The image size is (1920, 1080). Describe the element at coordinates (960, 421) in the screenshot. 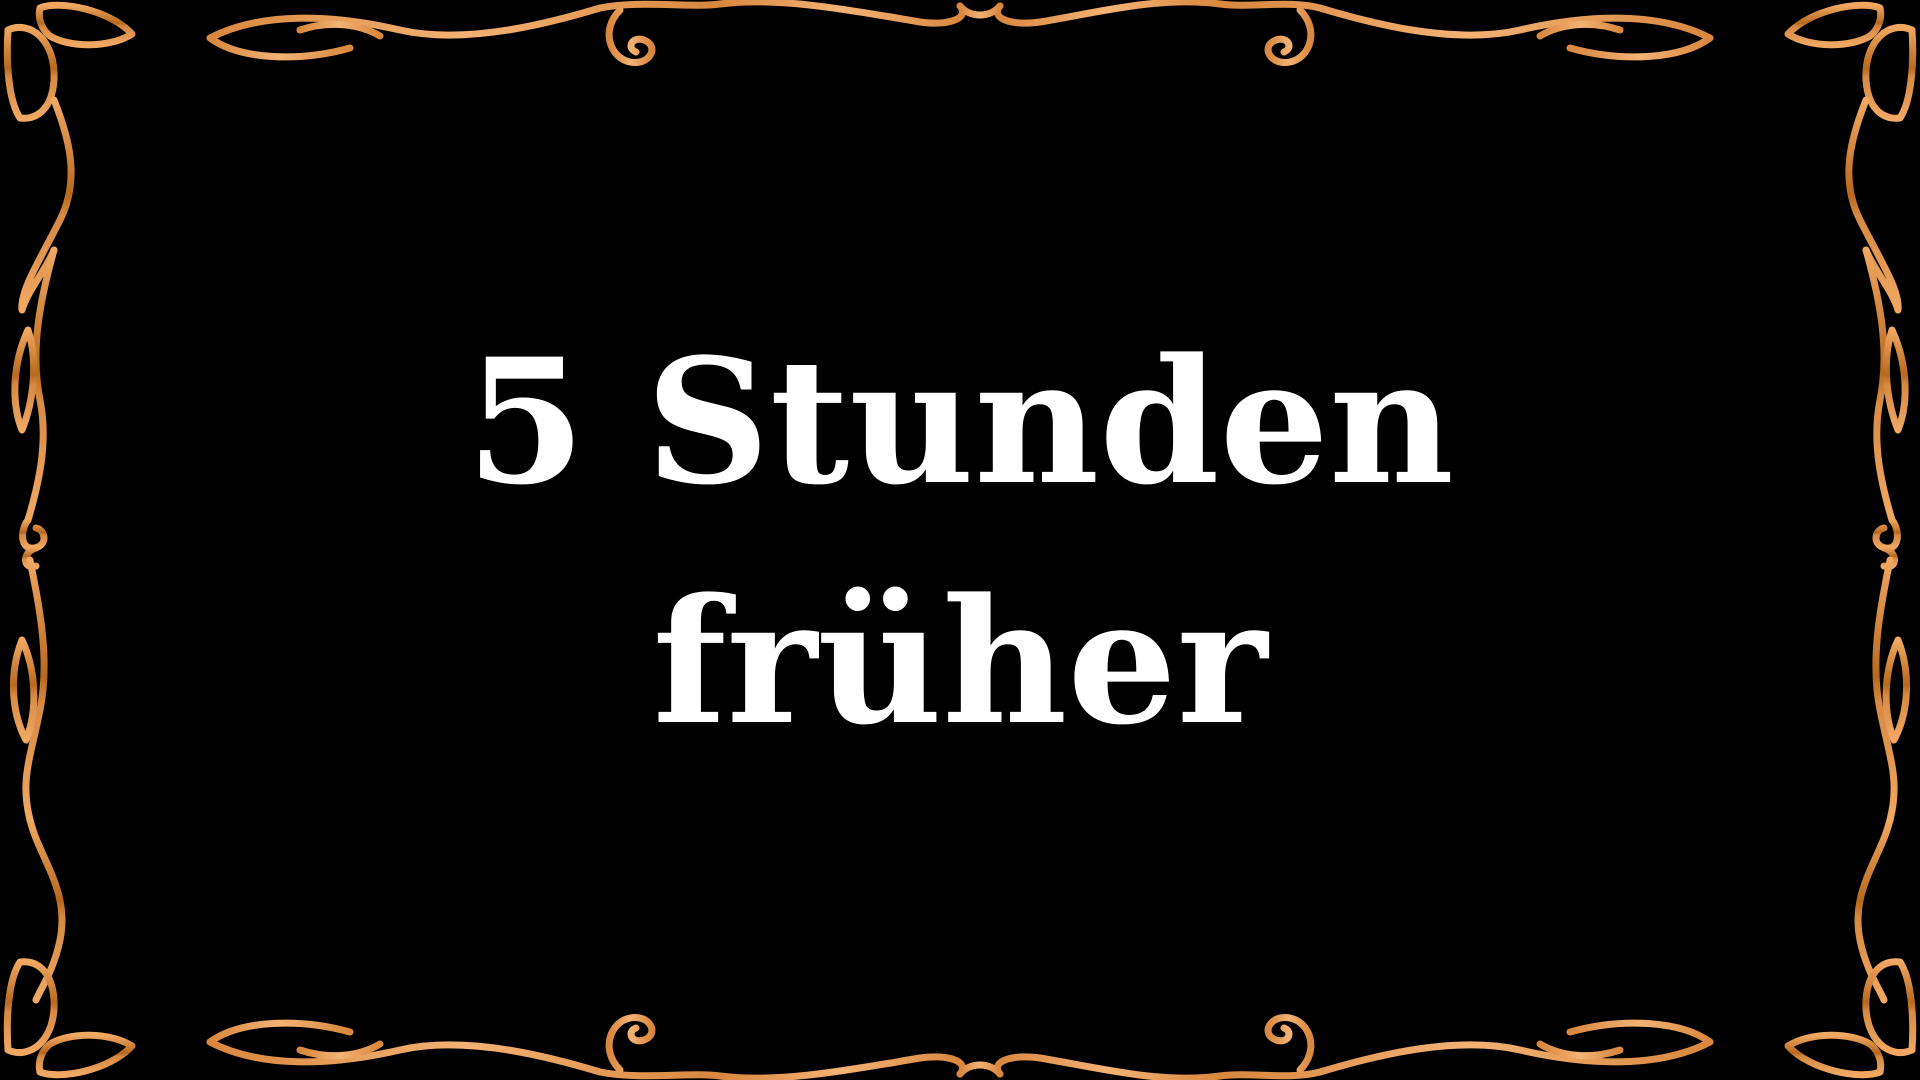

I see `caption-line-1: 5 Stunden` at that location.